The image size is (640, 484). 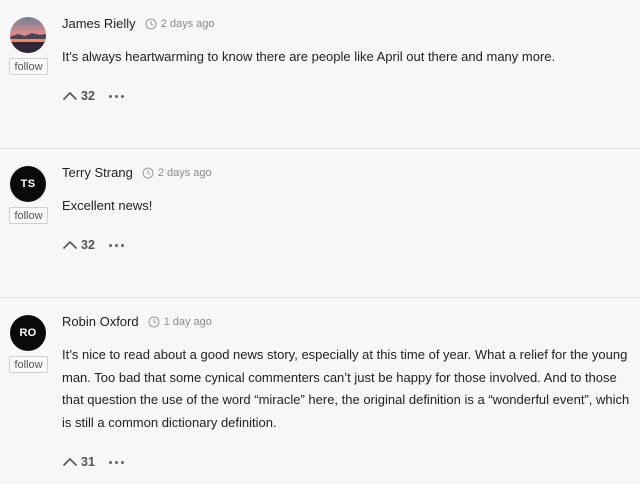 I want to click on avatar-initials: TS, so click(x=28, y=184).